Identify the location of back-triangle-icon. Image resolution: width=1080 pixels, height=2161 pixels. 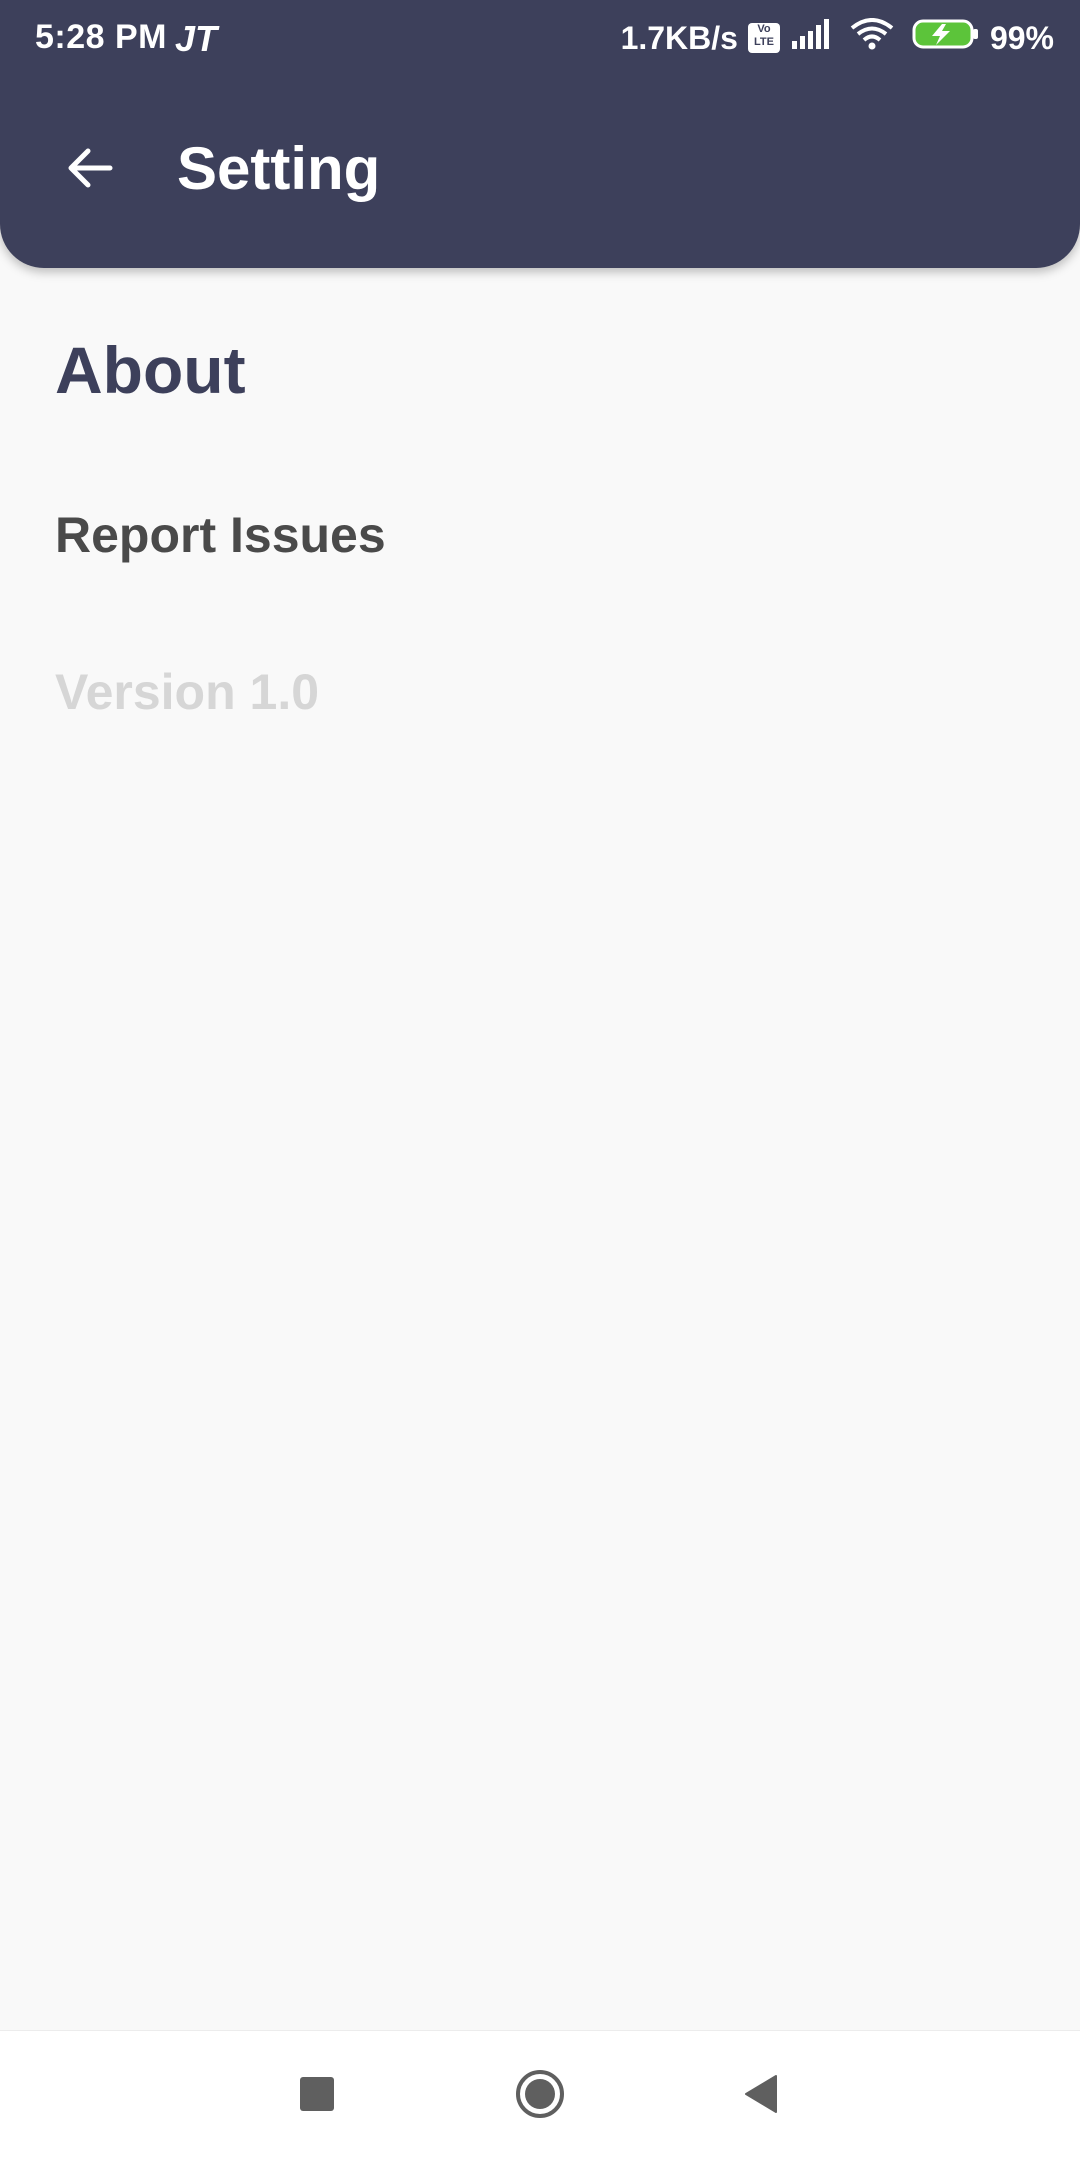
(761, 2096).